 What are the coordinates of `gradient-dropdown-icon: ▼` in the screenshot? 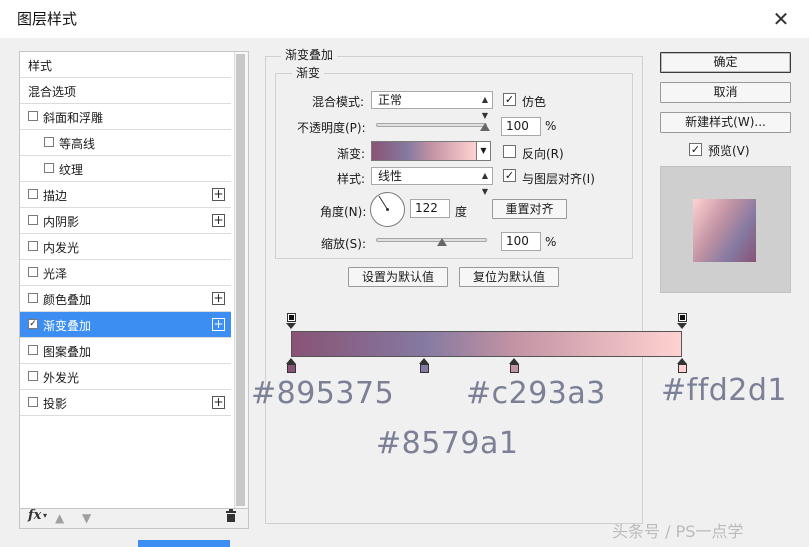 It's located at (483, 151).